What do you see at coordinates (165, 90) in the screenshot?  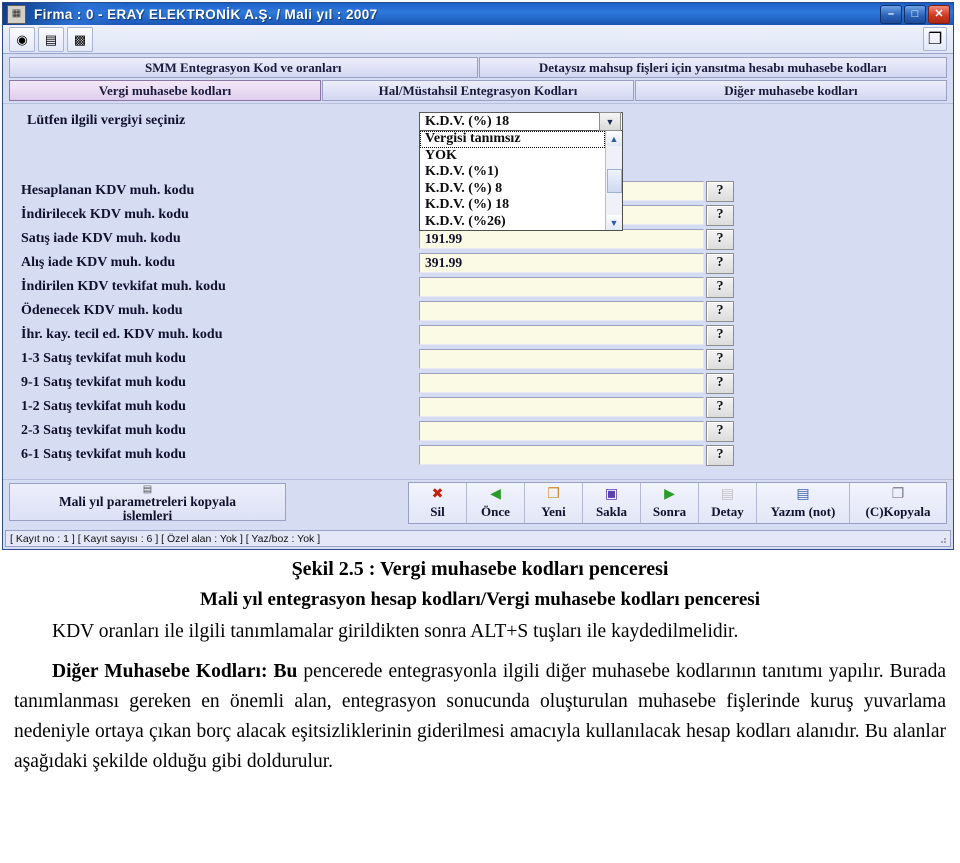 I see `tab-vergi-muhasebe-kodlari: Vergi muhasebe kodları` at bounding box center [165, 90].